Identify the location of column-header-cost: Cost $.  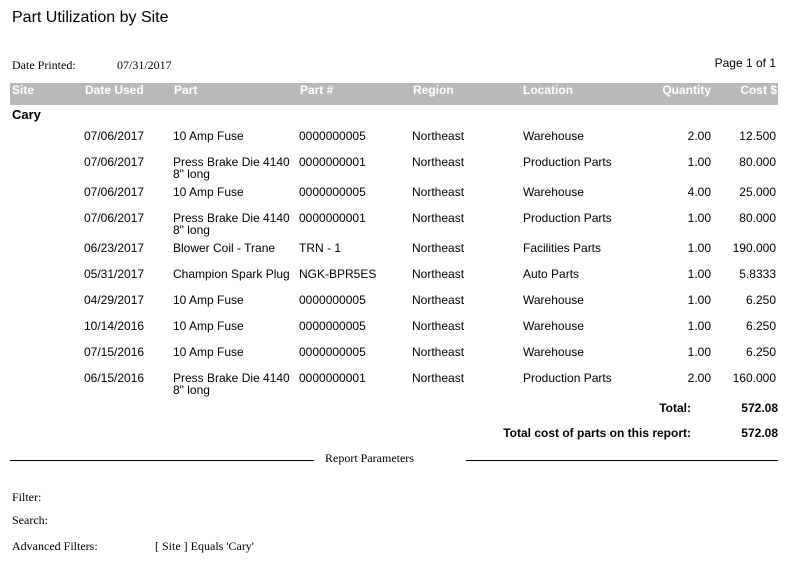
(758, 90).